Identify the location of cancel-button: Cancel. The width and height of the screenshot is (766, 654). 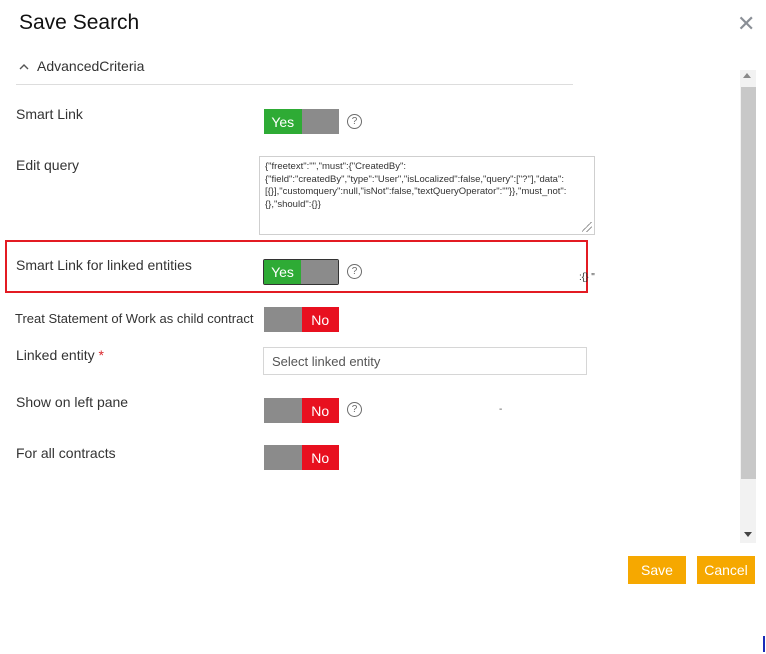
(726, 570).